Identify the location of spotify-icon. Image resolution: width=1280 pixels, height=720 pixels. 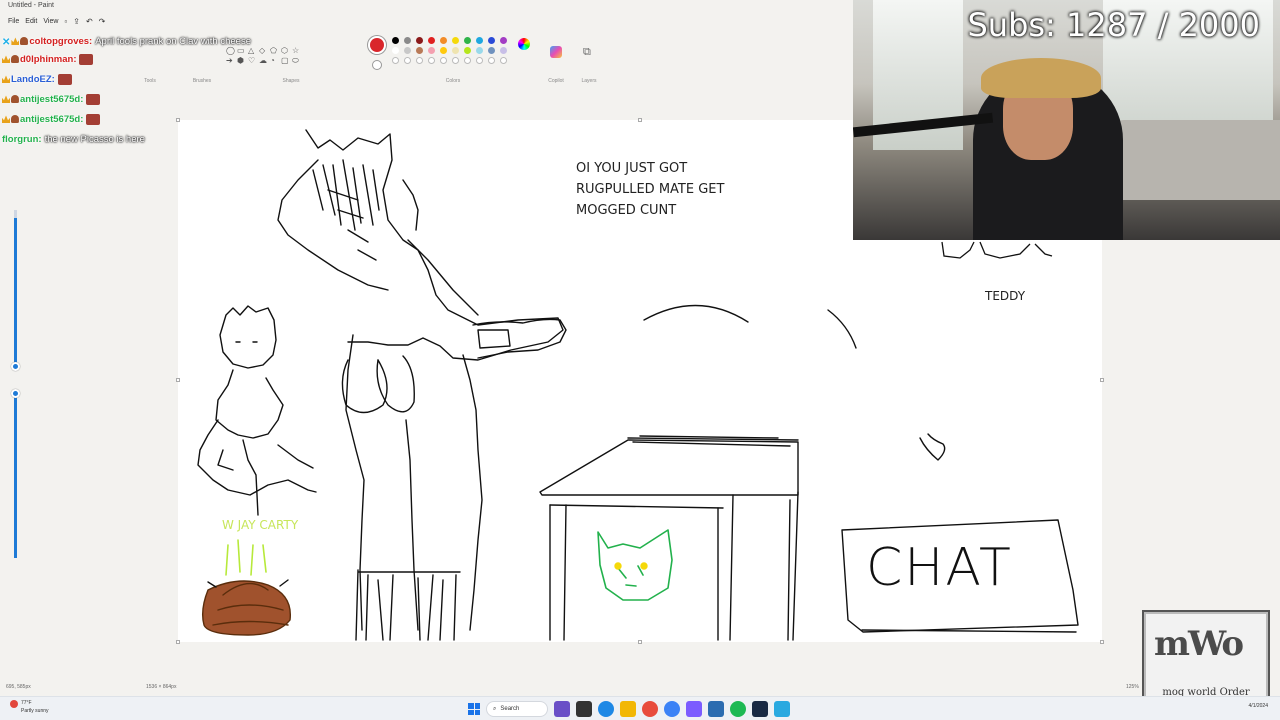
(738, 709).